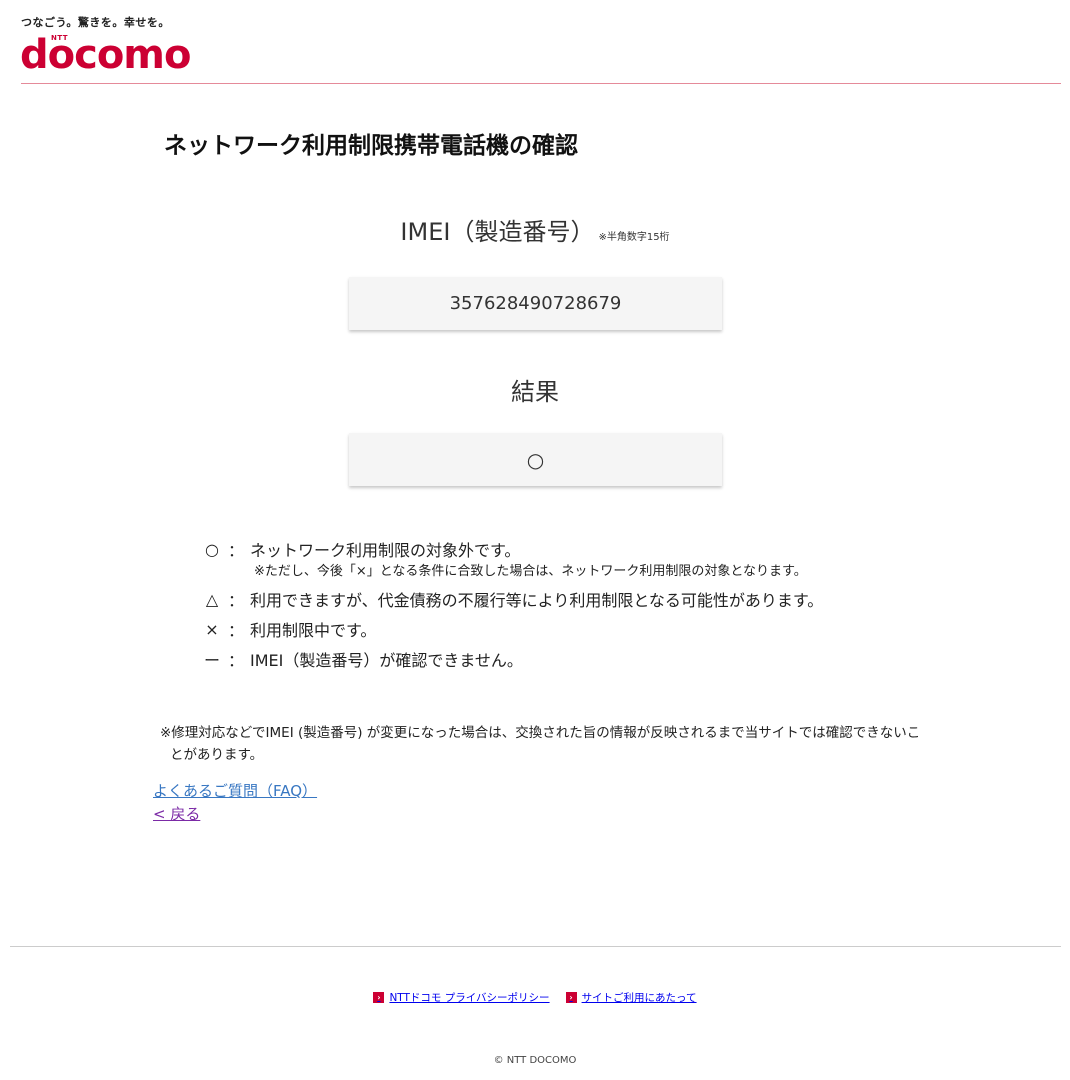 Image resolution: width=1070 pixels, height=1080 pixels. I want to click on page-title: ネットワーク利用制限携帯電話機の確認, so click(371, 146).